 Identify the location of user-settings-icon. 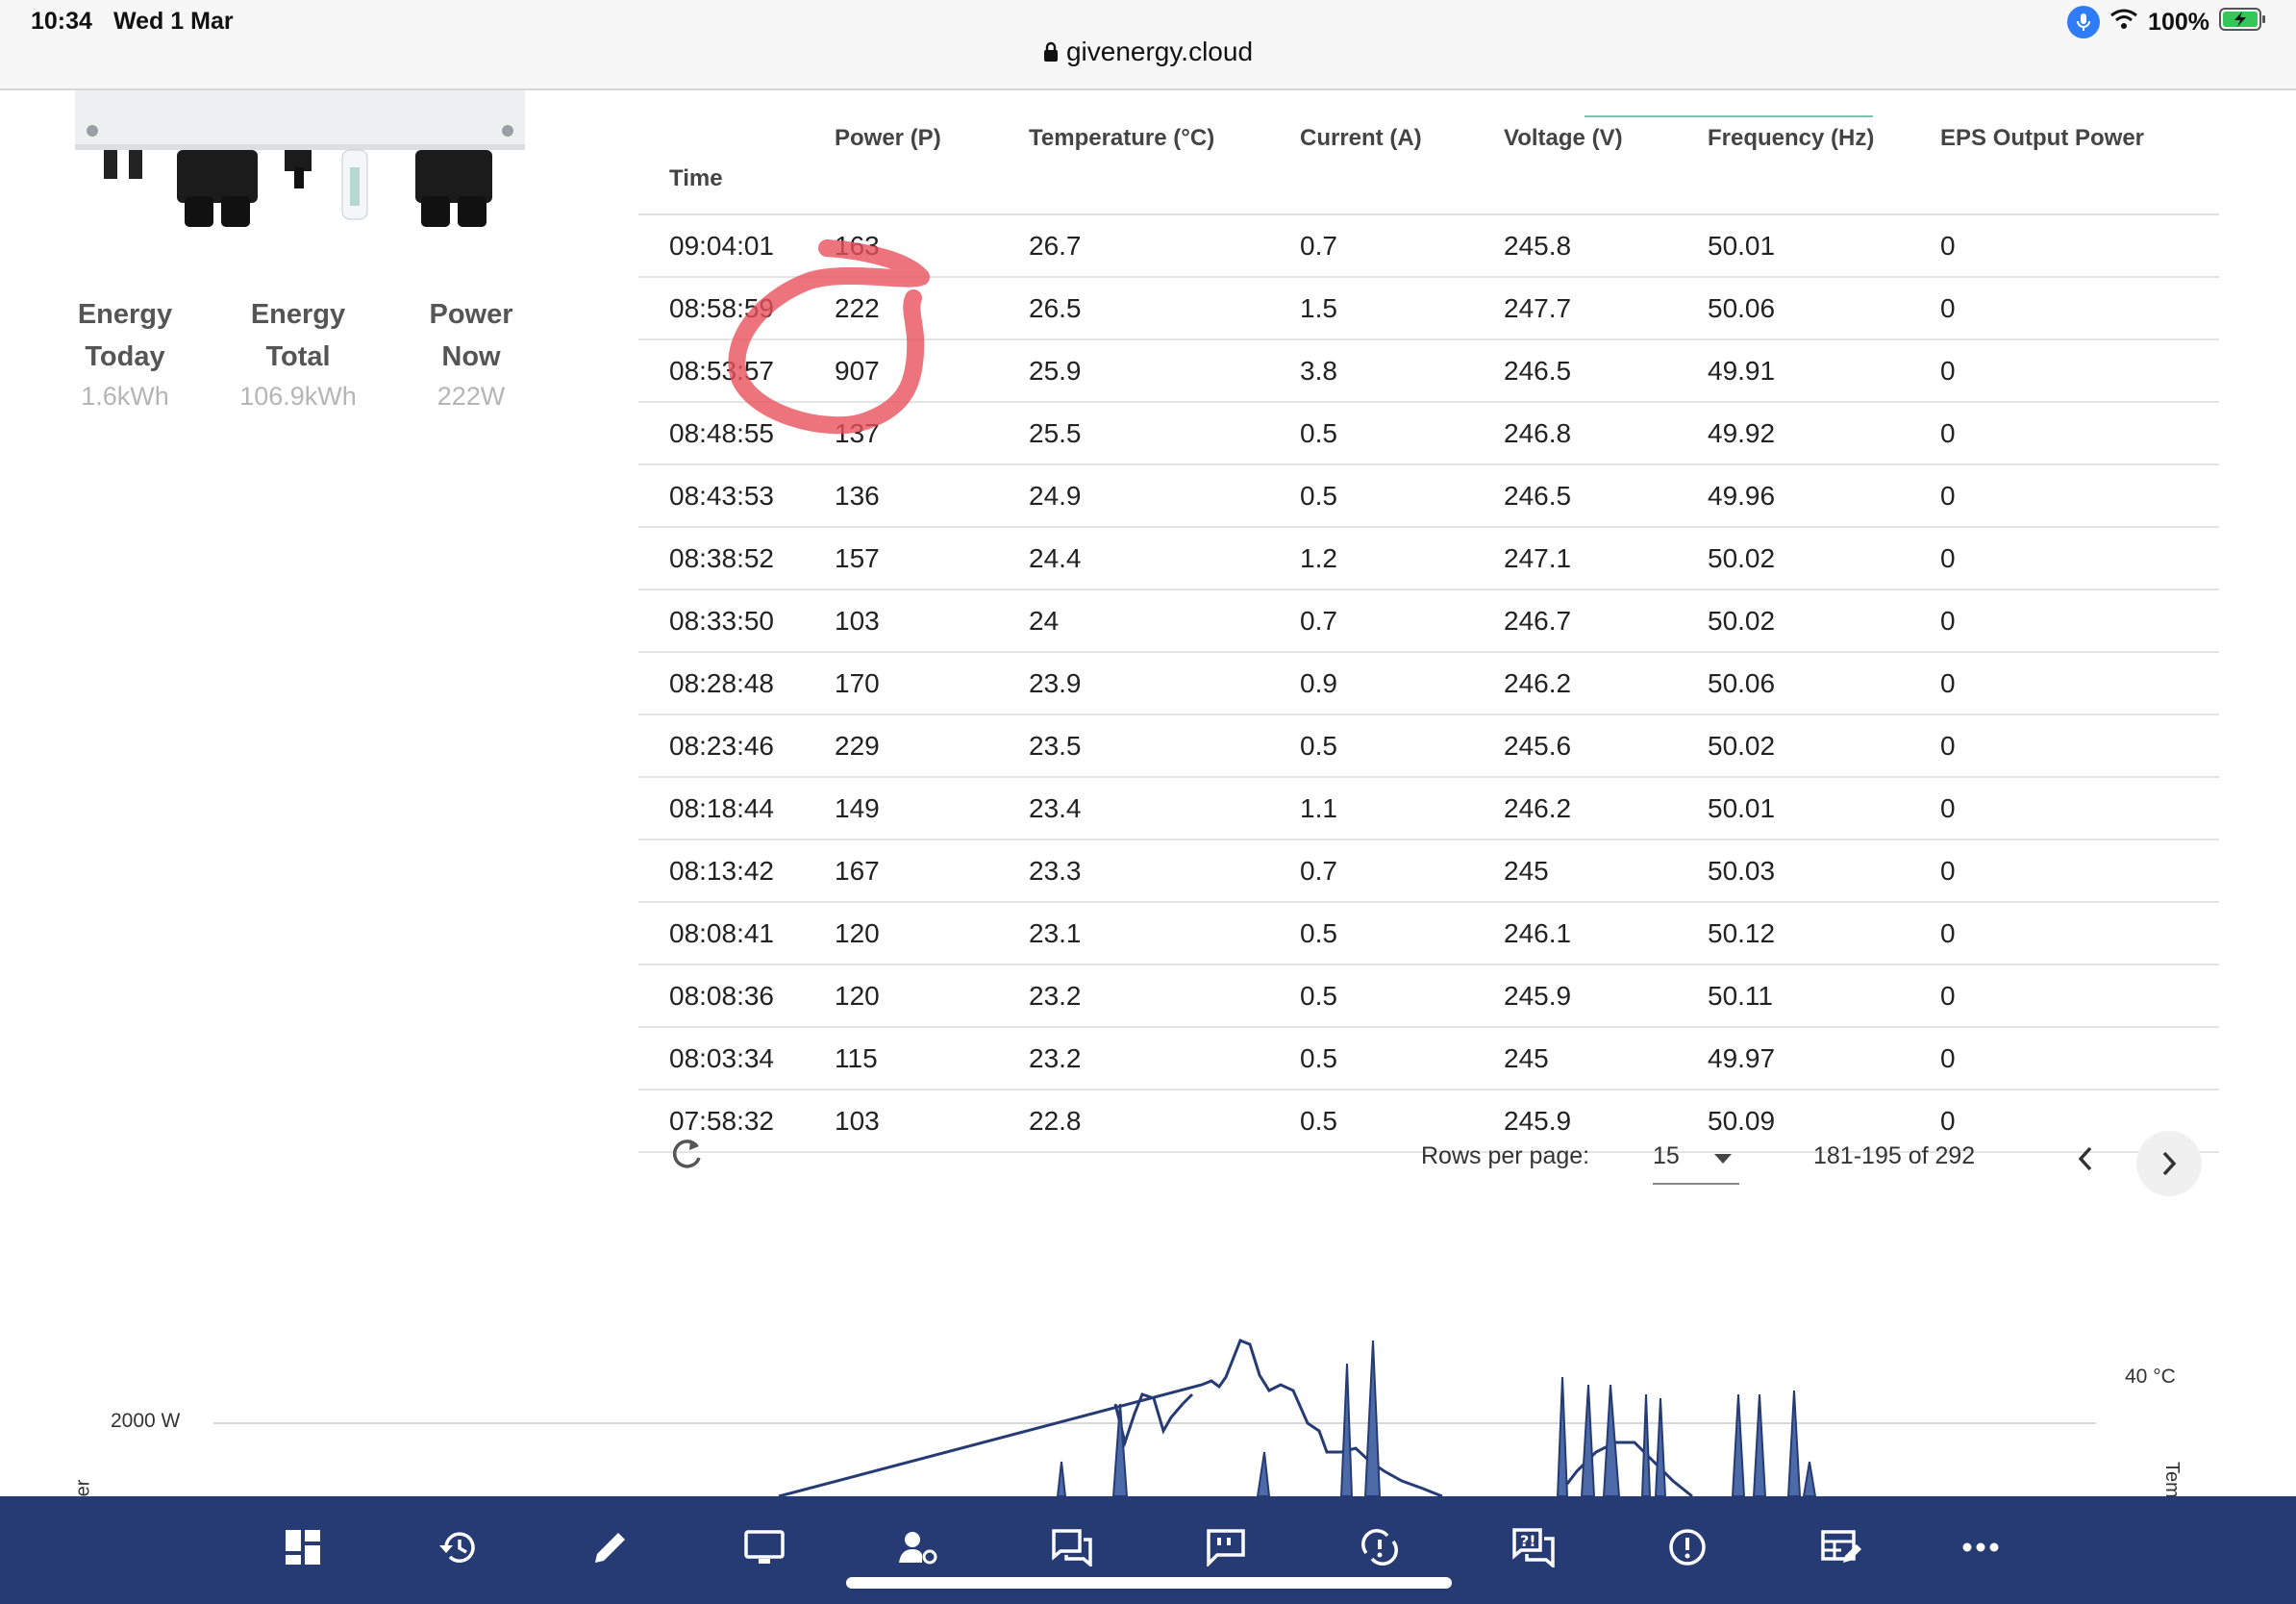
(918, 1547).